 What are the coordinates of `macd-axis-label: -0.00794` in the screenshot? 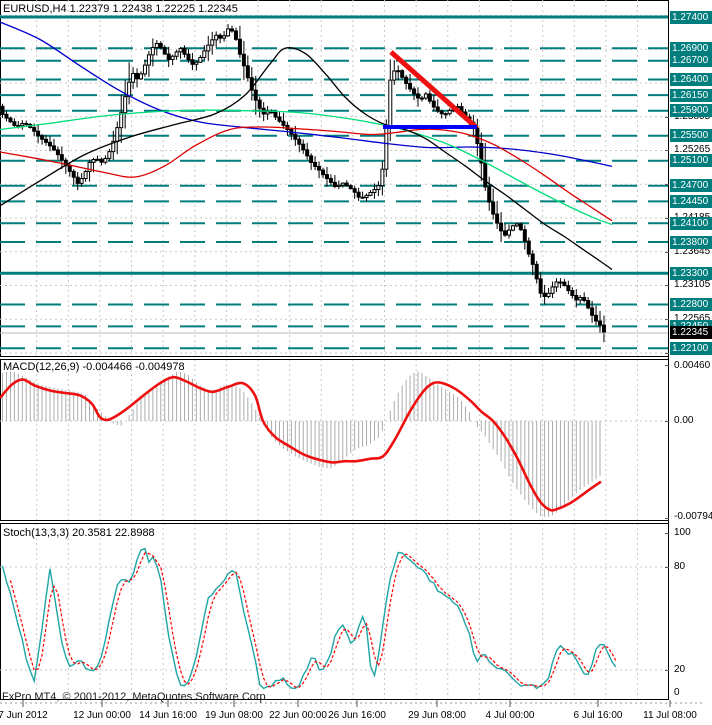 It's located at (693, 516).